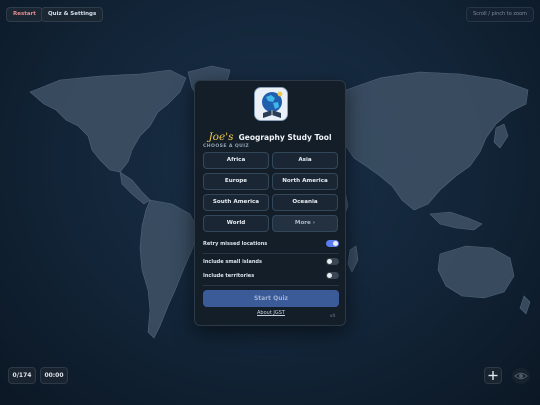 Image resolution: width=540 pixels, height=405 pixels. What do you see at coordinates (525, 305) in the screenshot?
I see `map-region-new-zealand` at bounding box center [525, 305].